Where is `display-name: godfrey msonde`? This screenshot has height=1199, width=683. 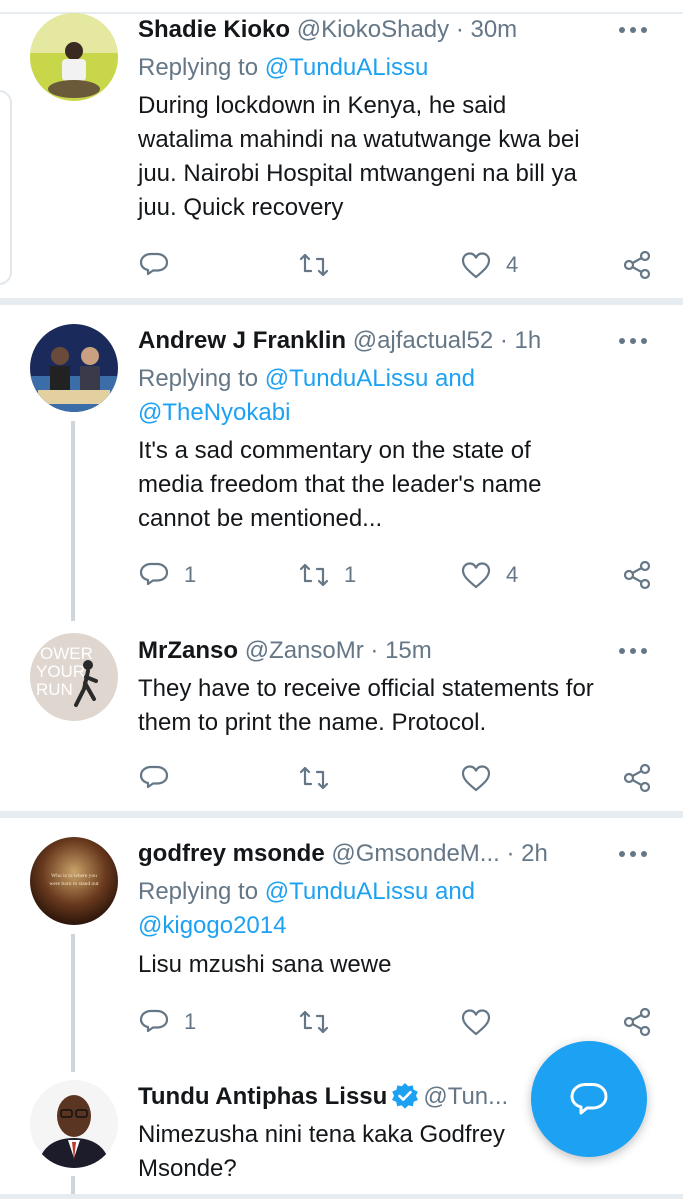
display-name: godfrey msonde is located at coordinates (231, 853).